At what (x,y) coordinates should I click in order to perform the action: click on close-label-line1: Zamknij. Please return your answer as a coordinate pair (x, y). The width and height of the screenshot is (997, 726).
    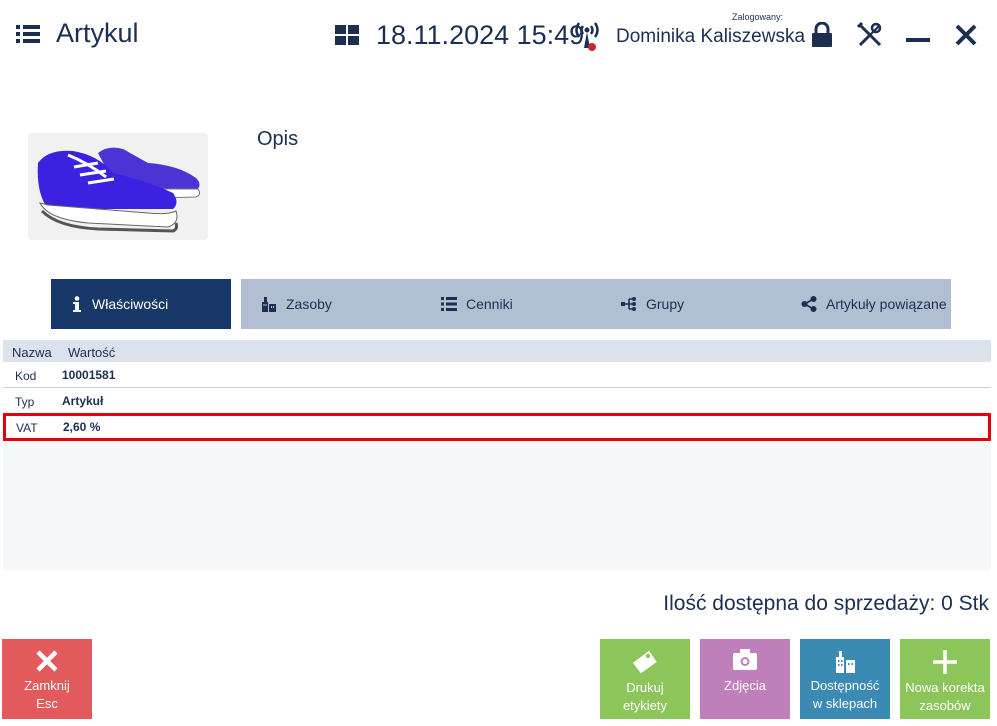
    Looking at the image, I should click on (47, 685).